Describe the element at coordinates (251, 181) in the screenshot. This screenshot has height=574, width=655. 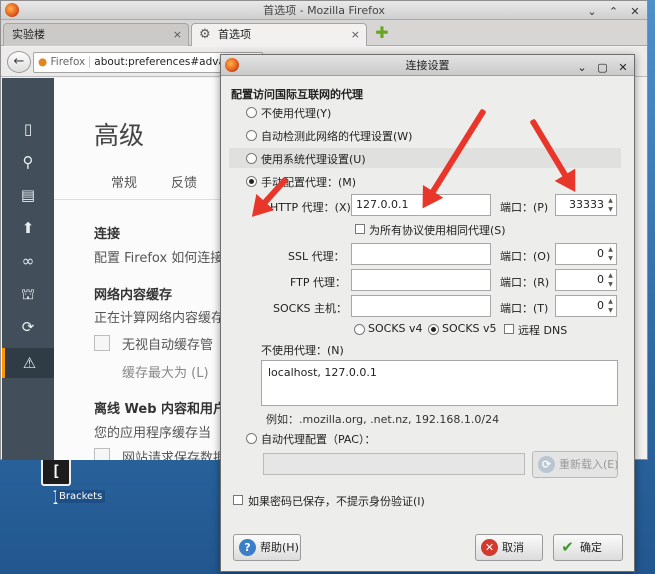
I see `manual-proxy-radio` at that location.